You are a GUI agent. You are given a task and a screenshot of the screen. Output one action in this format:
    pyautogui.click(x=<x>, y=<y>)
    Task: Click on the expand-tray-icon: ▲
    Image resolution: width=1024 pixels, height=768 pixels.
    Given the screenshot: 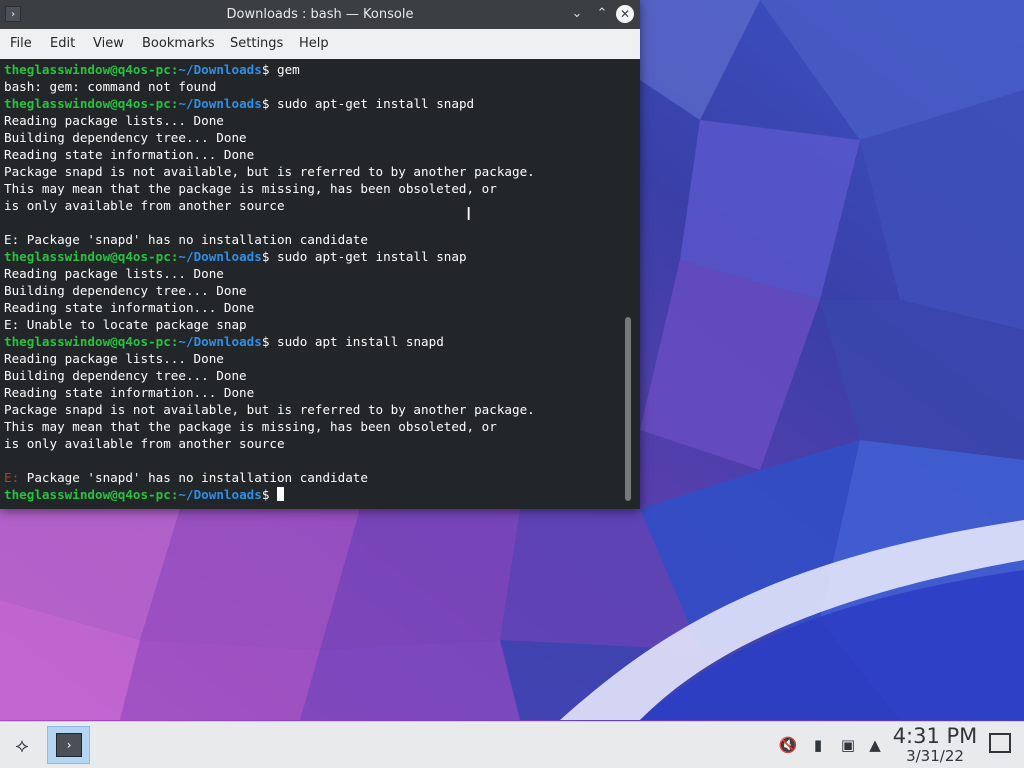 What is the action you would take?
    pyautogui.click(x=875, y=745)
    